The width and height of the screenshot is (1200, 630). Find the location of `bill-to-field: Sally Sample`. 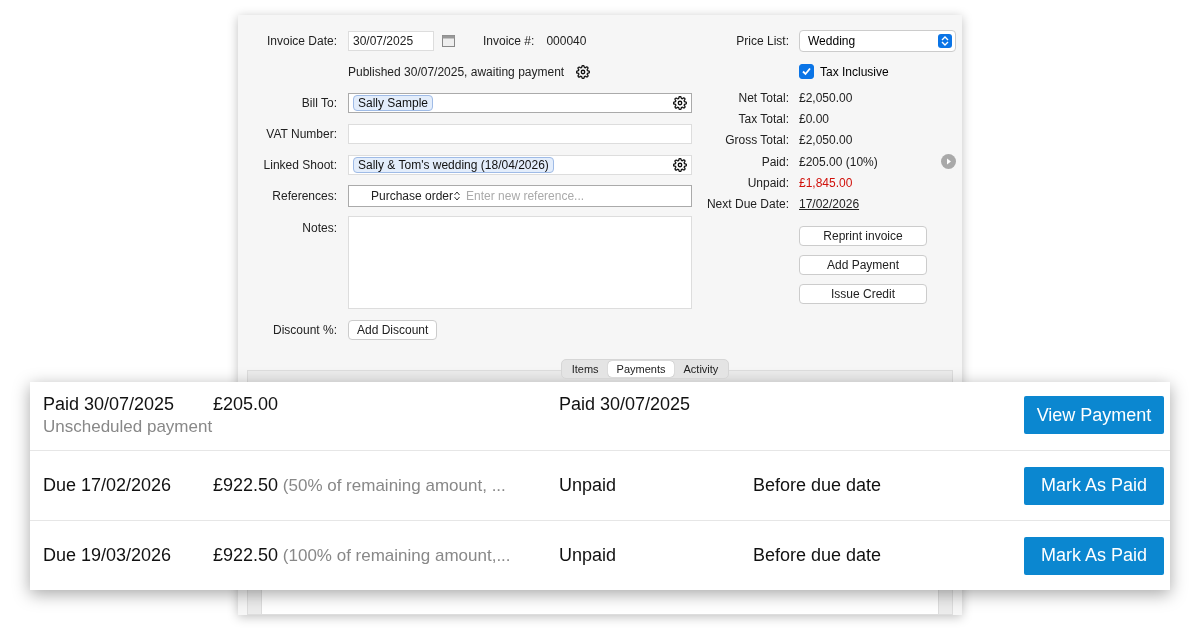

bill-to-field: Sally Sample is located at coordinates (520, 102).